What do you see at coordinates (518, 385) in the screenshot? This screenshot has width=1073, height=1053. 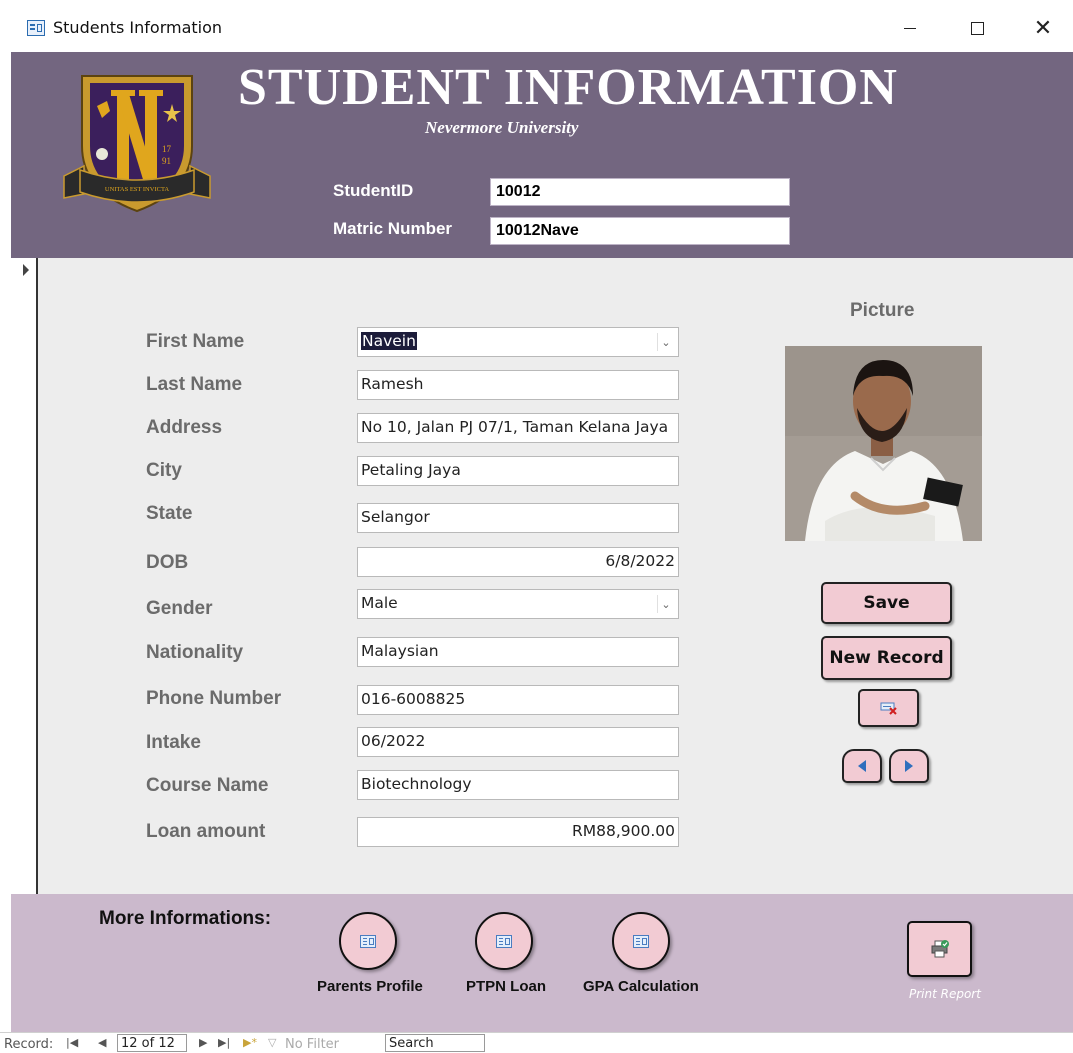 I see `last-name-field: Ramesh` at bounding box center [518, 385].